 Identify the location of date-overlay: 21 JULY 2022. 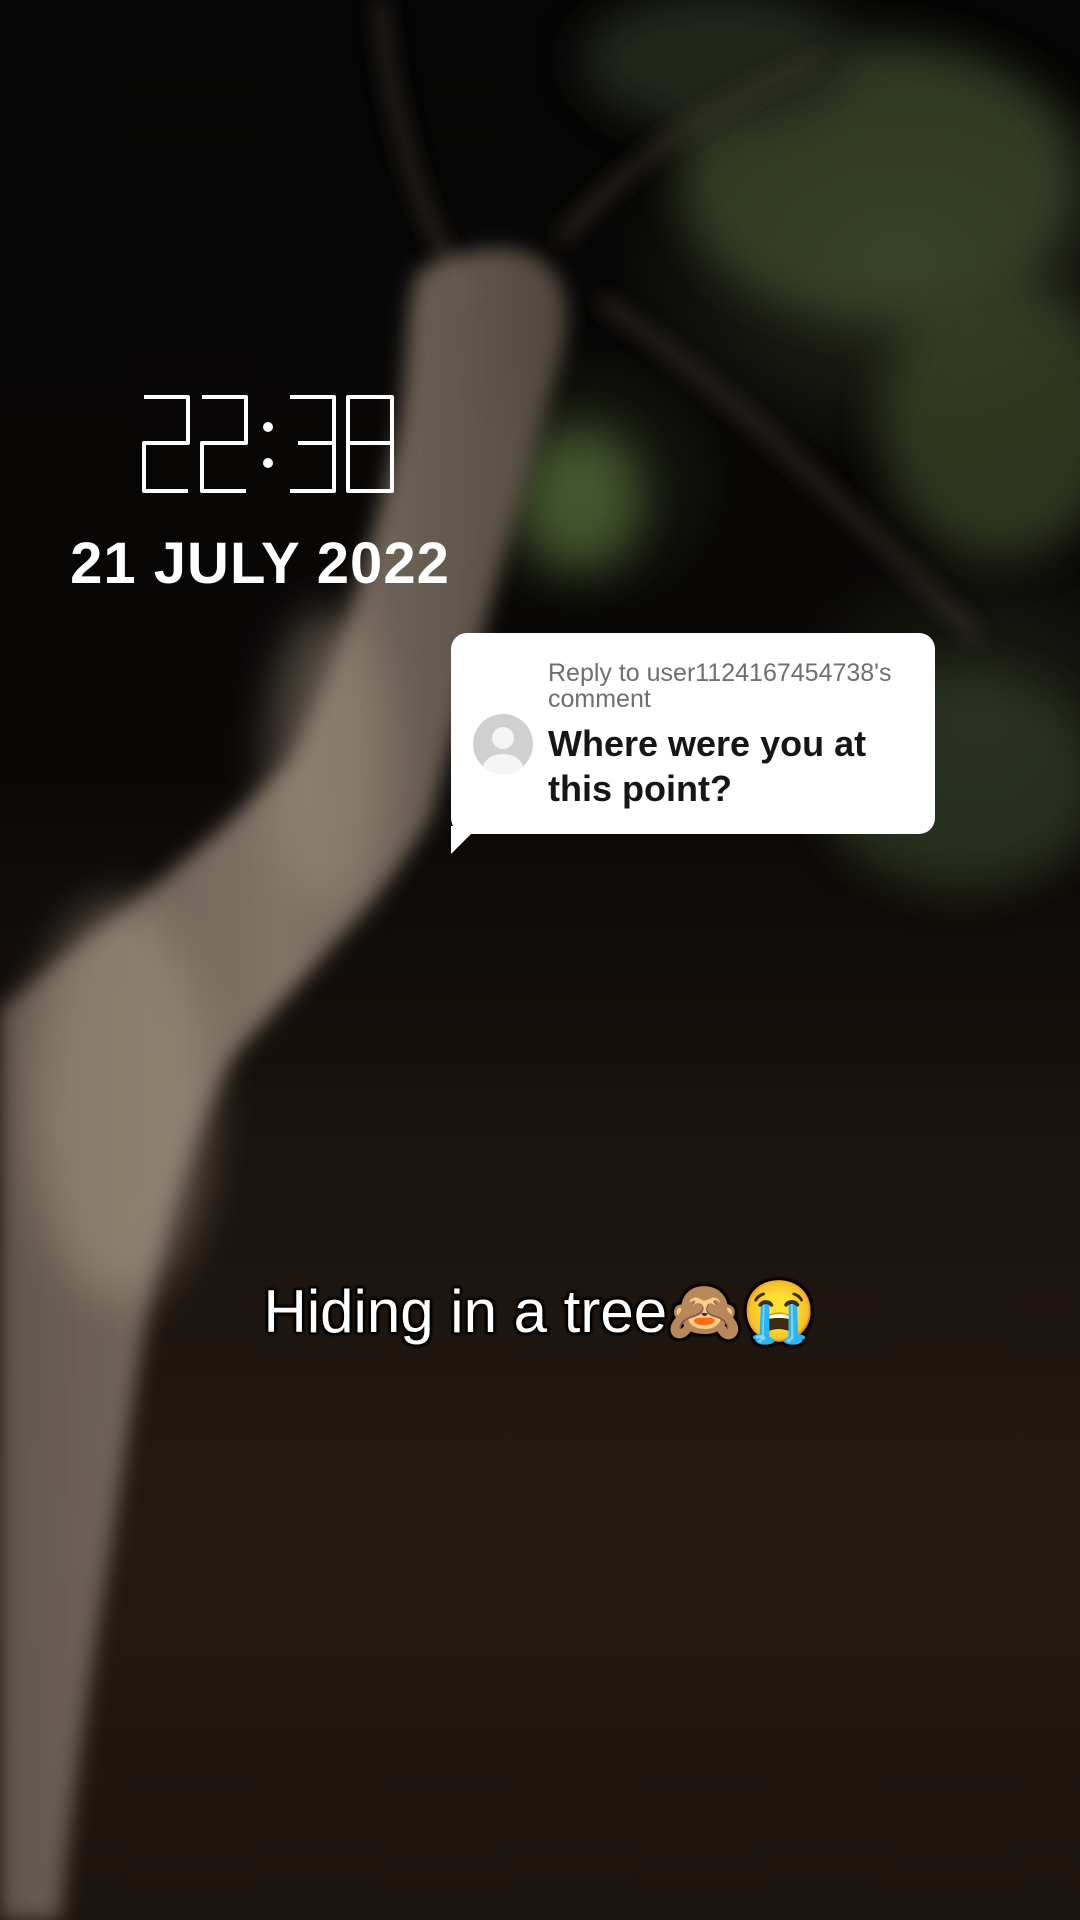
(260, 563).